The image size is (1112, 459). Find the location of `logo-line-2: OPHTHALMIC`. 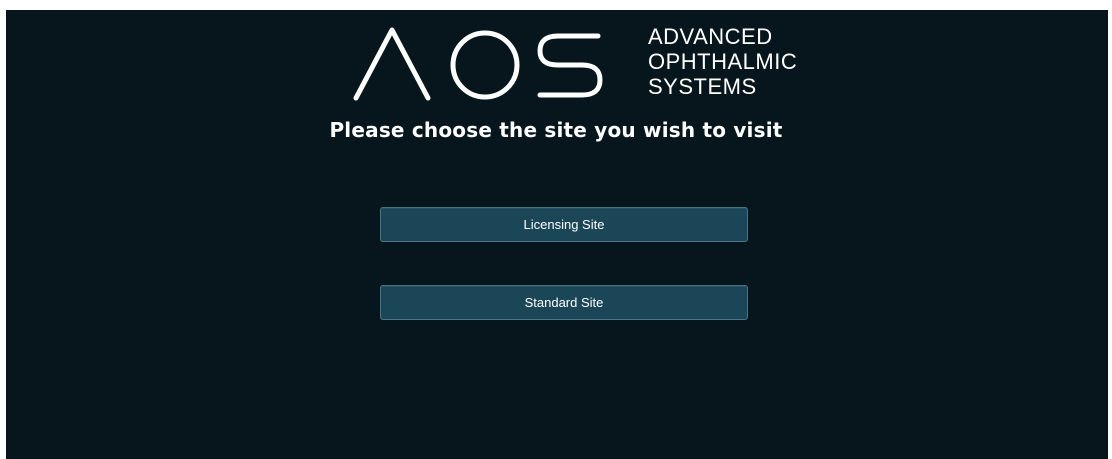

logo-line-2: OPHTHALMIC is located at coordinates (723, 61).